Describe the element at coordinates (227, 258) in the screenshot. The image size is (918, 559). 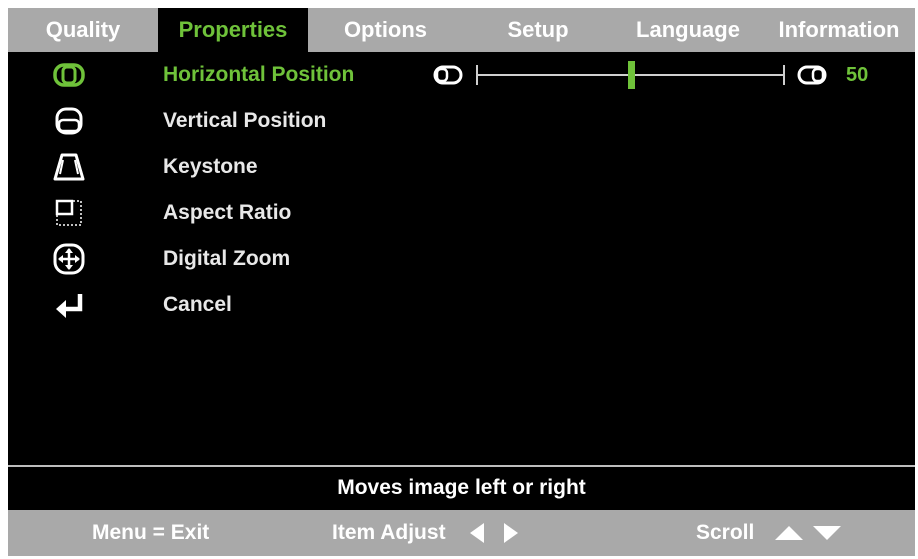
I see `menu-item-label: Digital Zoom` at that location.